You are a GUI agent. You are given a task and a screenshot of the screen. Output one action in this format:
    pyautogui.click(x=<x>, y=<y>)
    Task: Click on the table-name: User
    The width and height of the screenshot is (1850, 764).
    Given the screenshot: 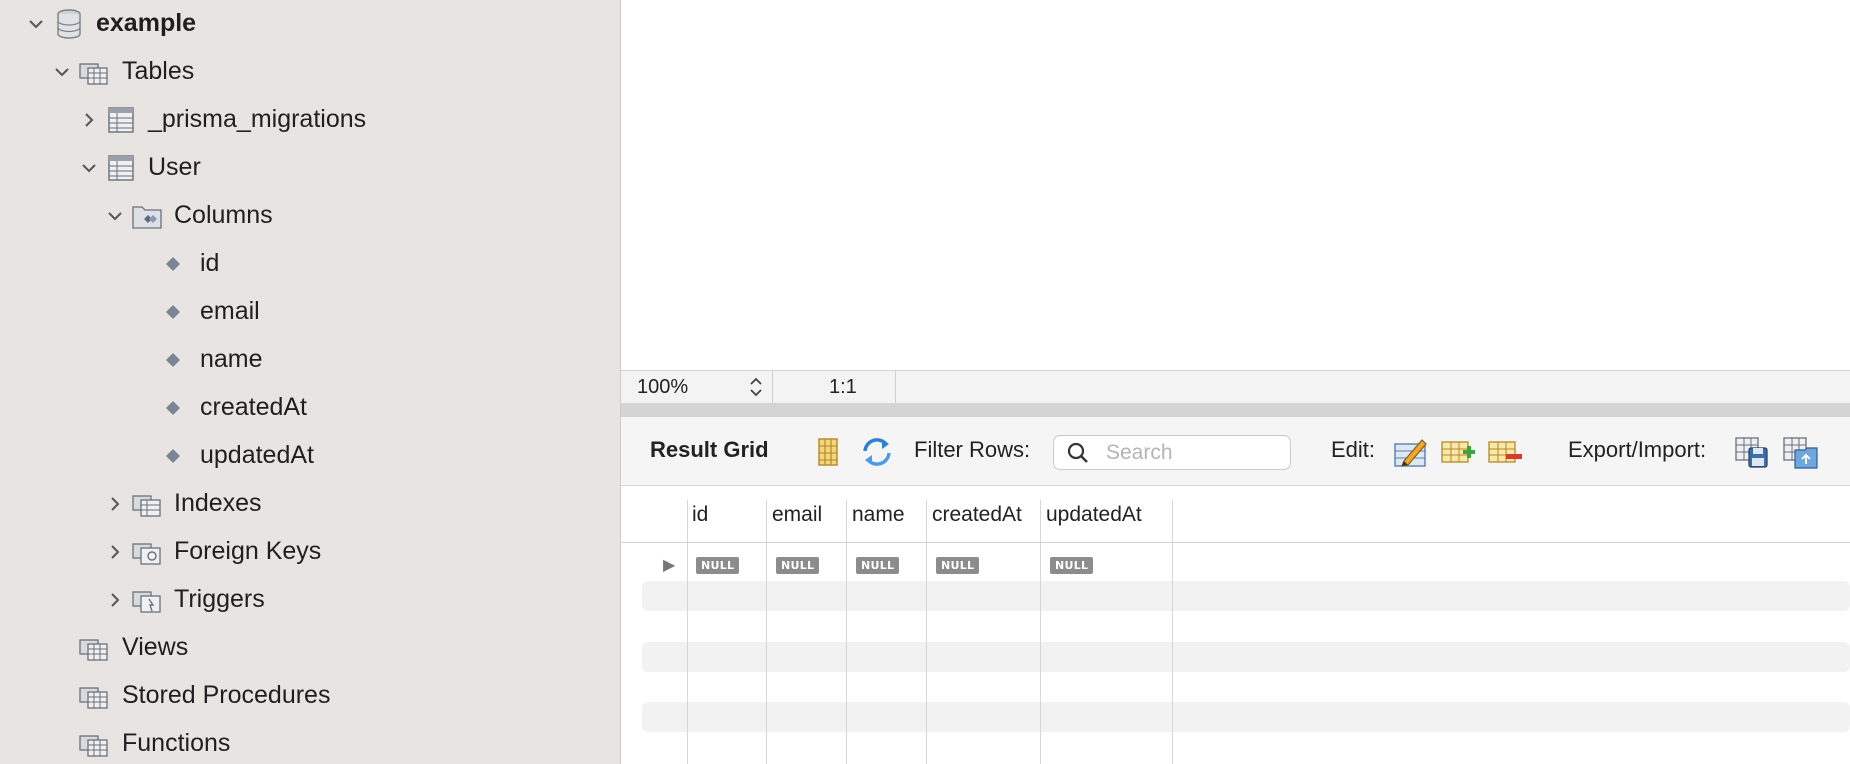 What is the action you would take?
    pyautogui.click(x=174, y=167)
    